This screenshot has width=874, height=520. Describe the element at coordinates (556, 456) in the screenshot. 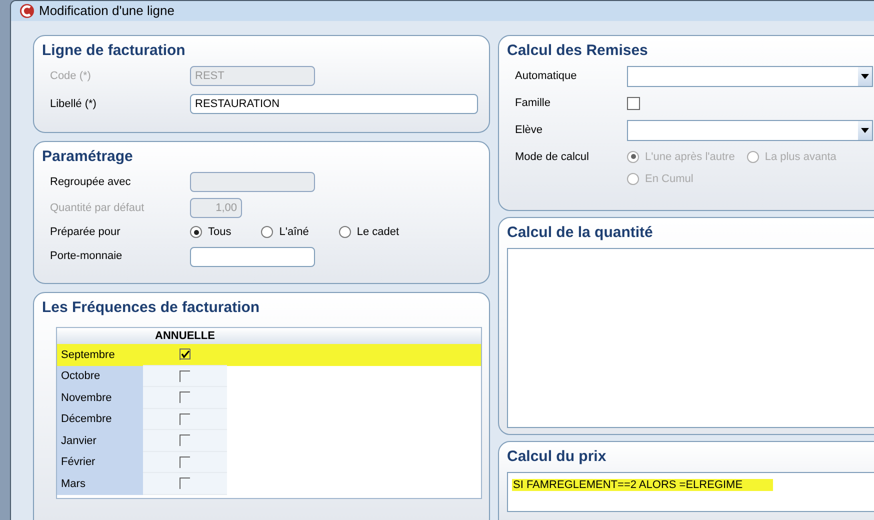

I see `panel-title: Calcul du prix` at that location.